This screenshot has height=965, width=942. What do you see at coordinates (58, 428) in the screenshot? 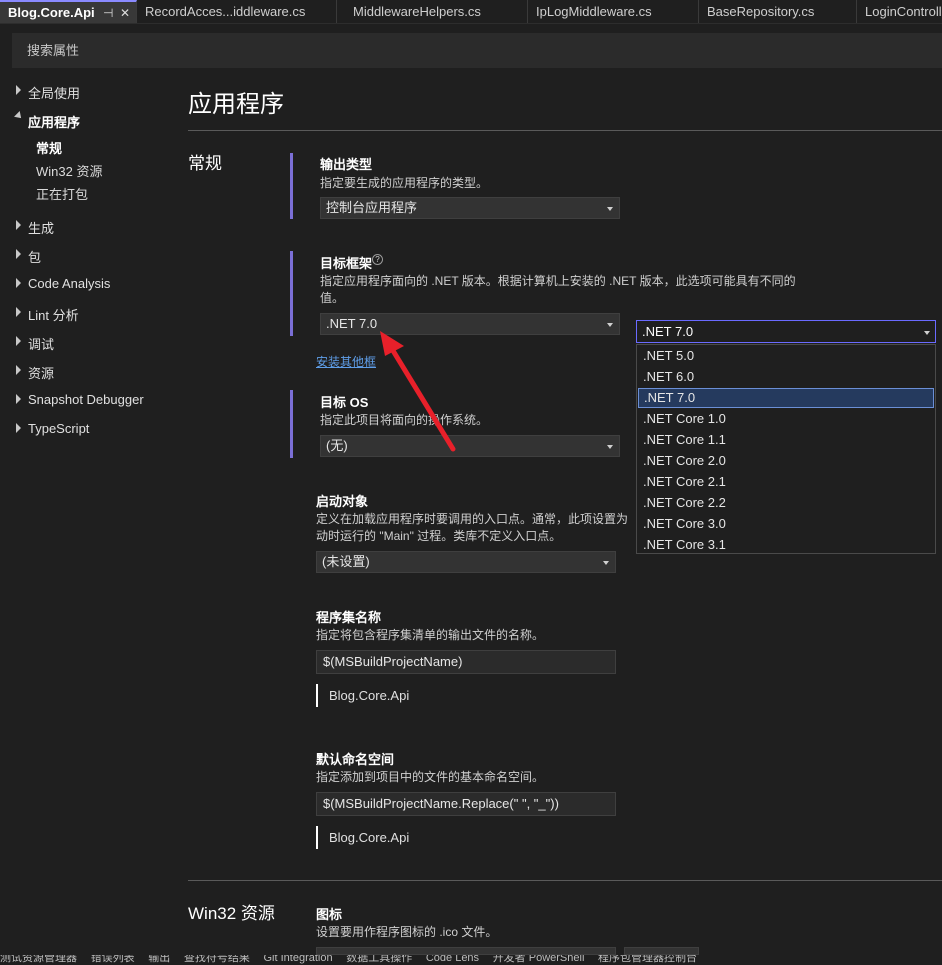
I see `nav-item-typescript: TypeScript` at bounding box center [58, 428].